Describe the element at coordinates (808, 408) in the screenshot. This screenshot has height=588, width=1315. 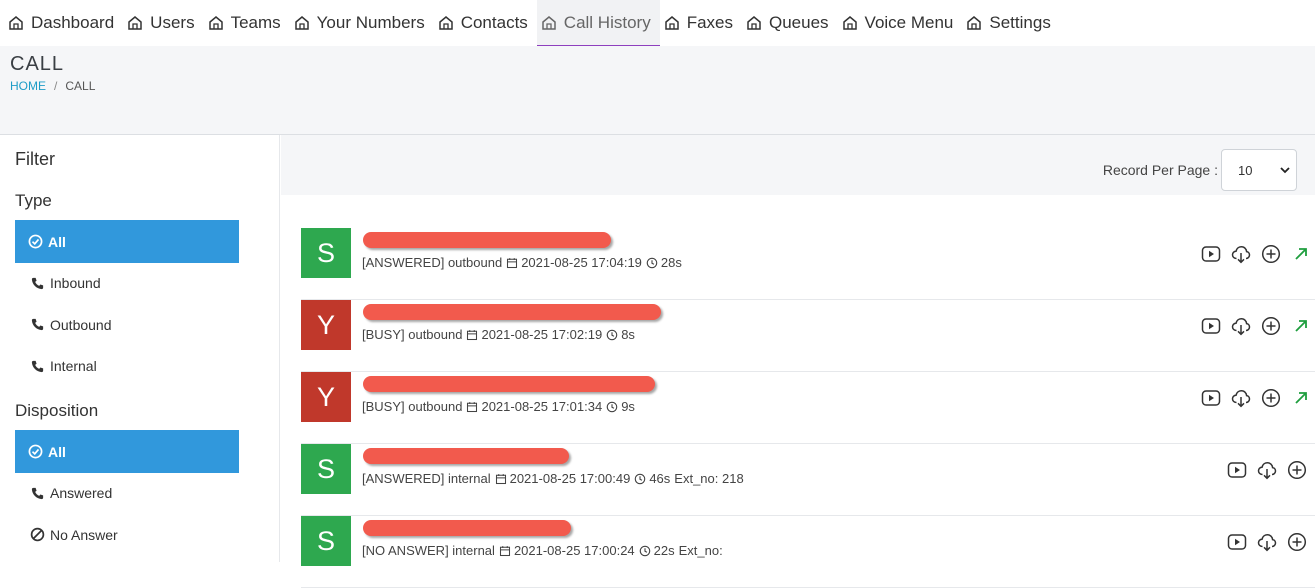
I see `call-row: Y [BUSY] outbound 2021-08-25 17:01:34 9s` at that location.